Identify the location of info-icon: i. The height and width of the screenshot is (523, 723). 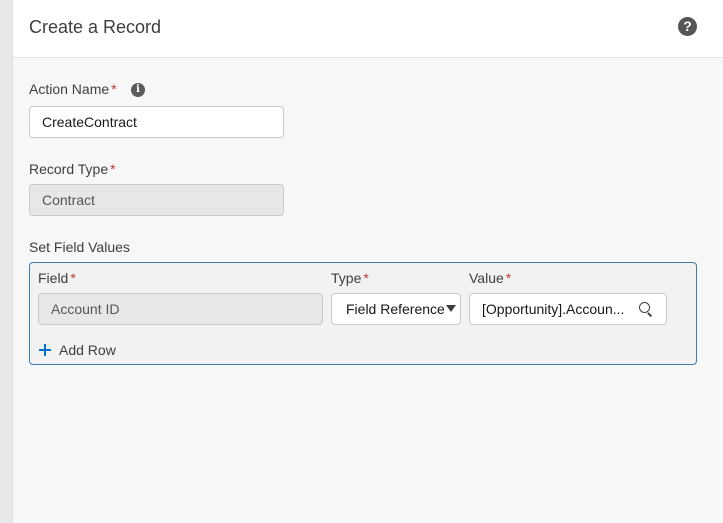
(138, 90).